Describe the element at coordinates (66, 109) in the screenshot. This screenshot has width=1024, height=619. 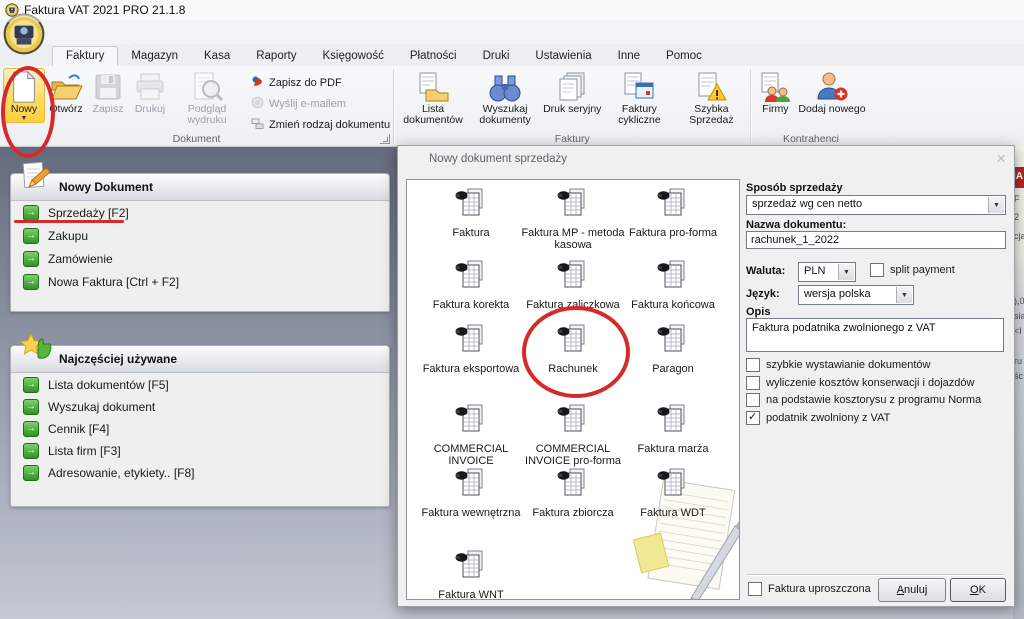
I see `button-label: Otwórz` at that location.